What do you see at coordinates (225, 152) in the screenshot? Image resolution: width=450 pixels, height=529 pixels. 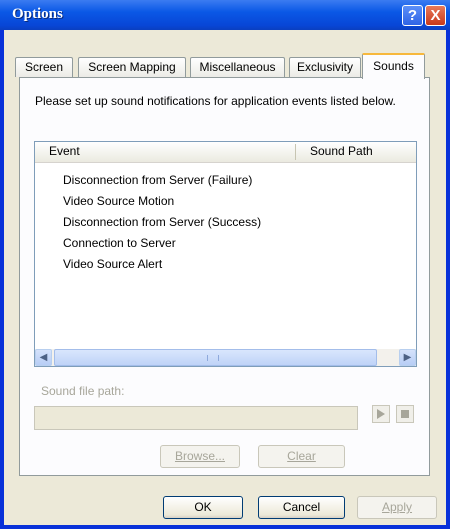 I see `list-header: Event Sound Path` at bounding box center [225, 152].